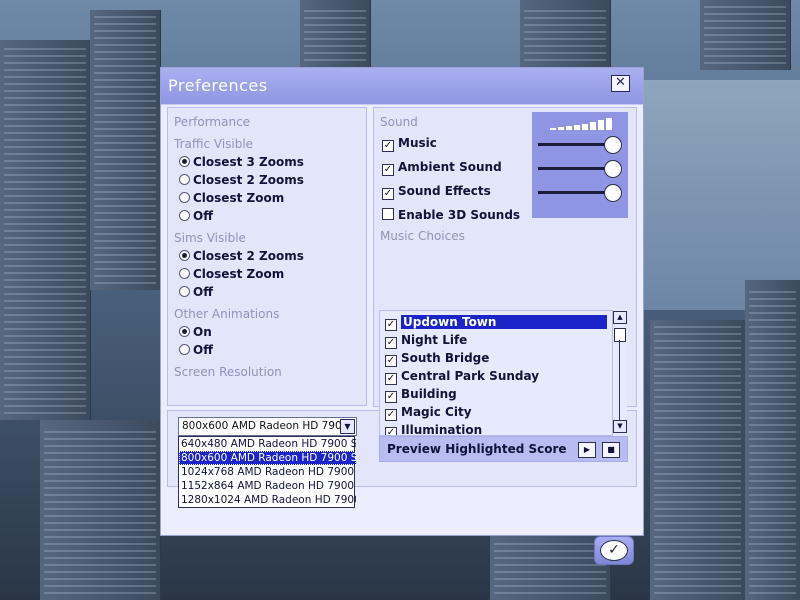 Image resolution: width=800 pixels, height=600 pixels. Describe the element at coordinates (429, 394) in the screenshot. I see `track-label: Building` at that location.